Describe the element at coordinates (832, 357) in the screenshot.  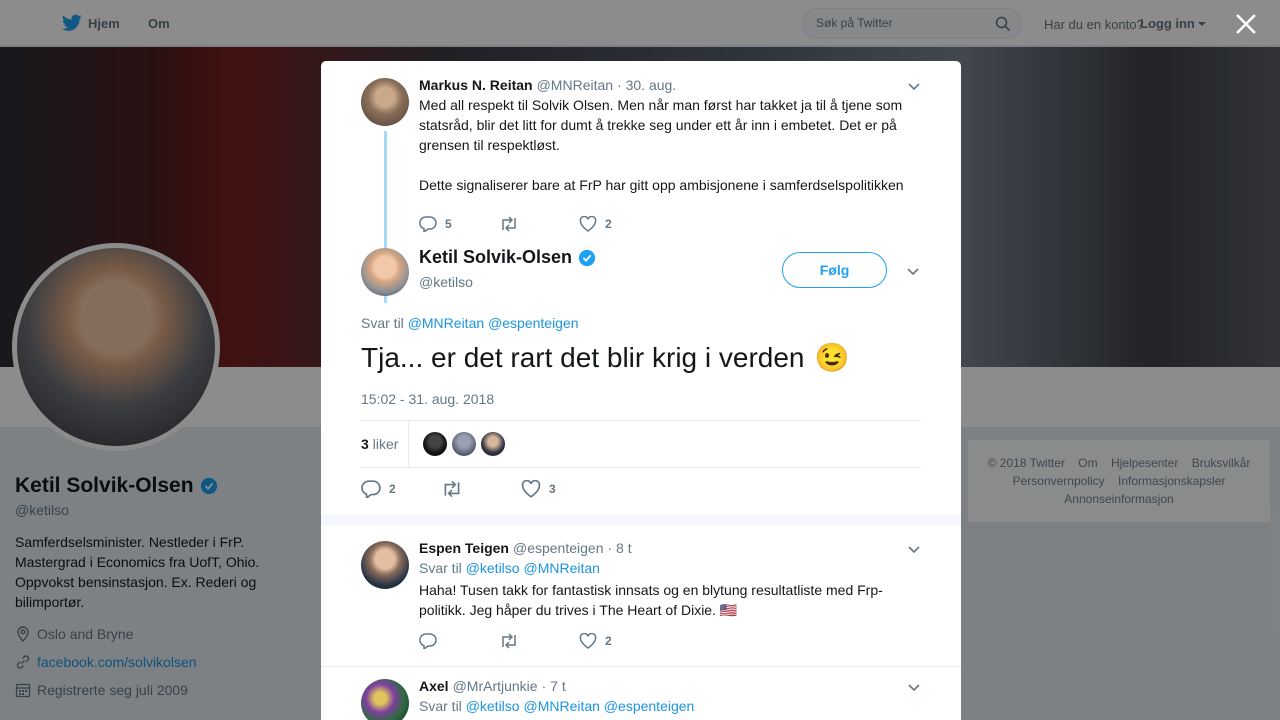
I see `wink-emoji: 😉` at that location.